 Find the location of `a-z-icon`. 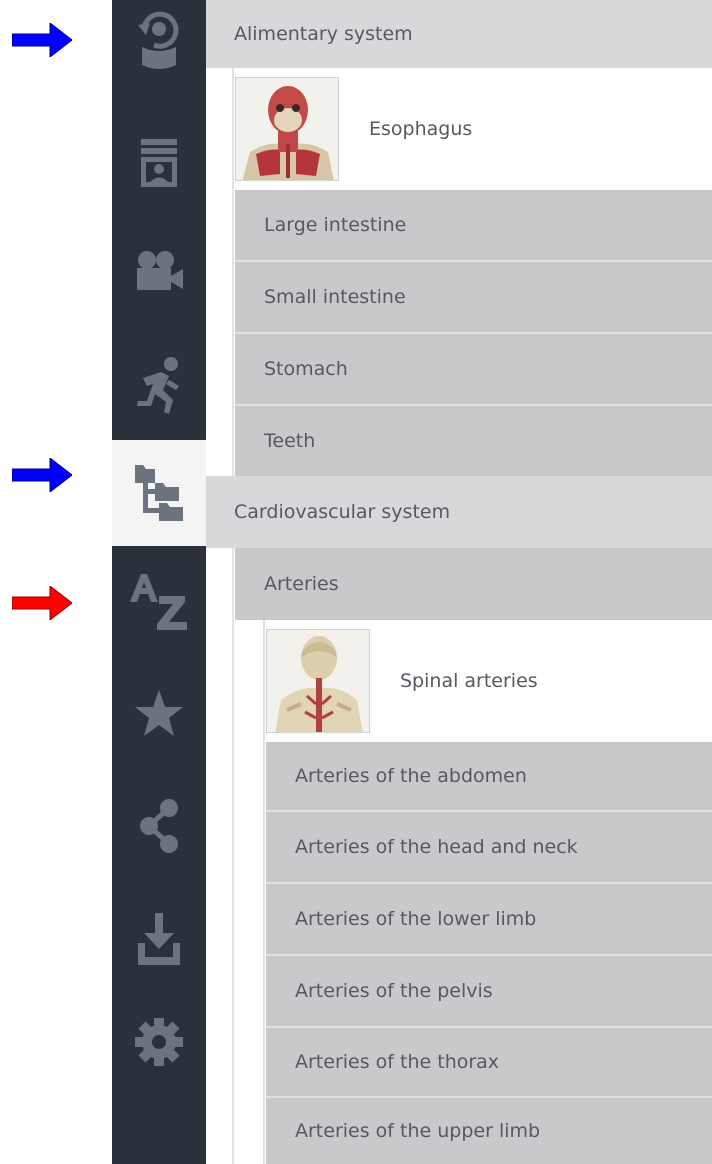

a-z-icon is located at coordinates (158, 602).